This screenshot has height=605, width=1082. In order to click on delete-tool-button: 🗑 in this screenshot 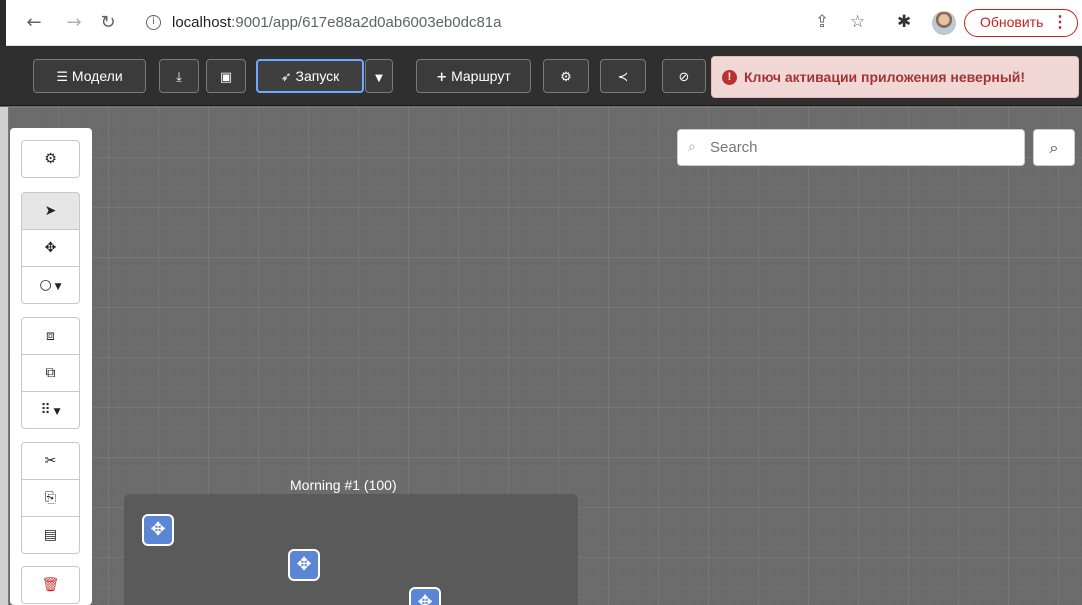, I will do `click(50, 585)`.